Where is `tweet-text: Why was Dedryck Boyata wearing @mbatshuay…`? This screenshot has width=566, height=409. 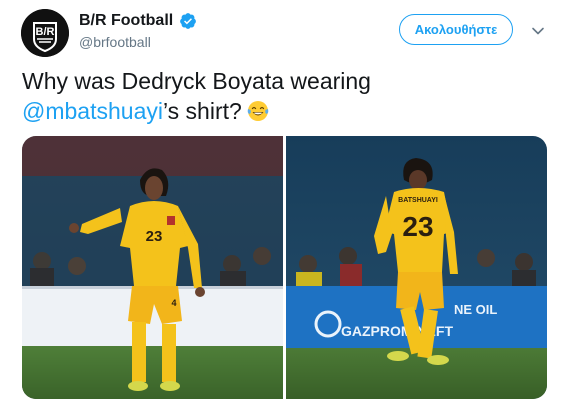 tweet-text: Why was Dedryck Boyata wearing @mbatshuay… is located at coordinates (287, 96).